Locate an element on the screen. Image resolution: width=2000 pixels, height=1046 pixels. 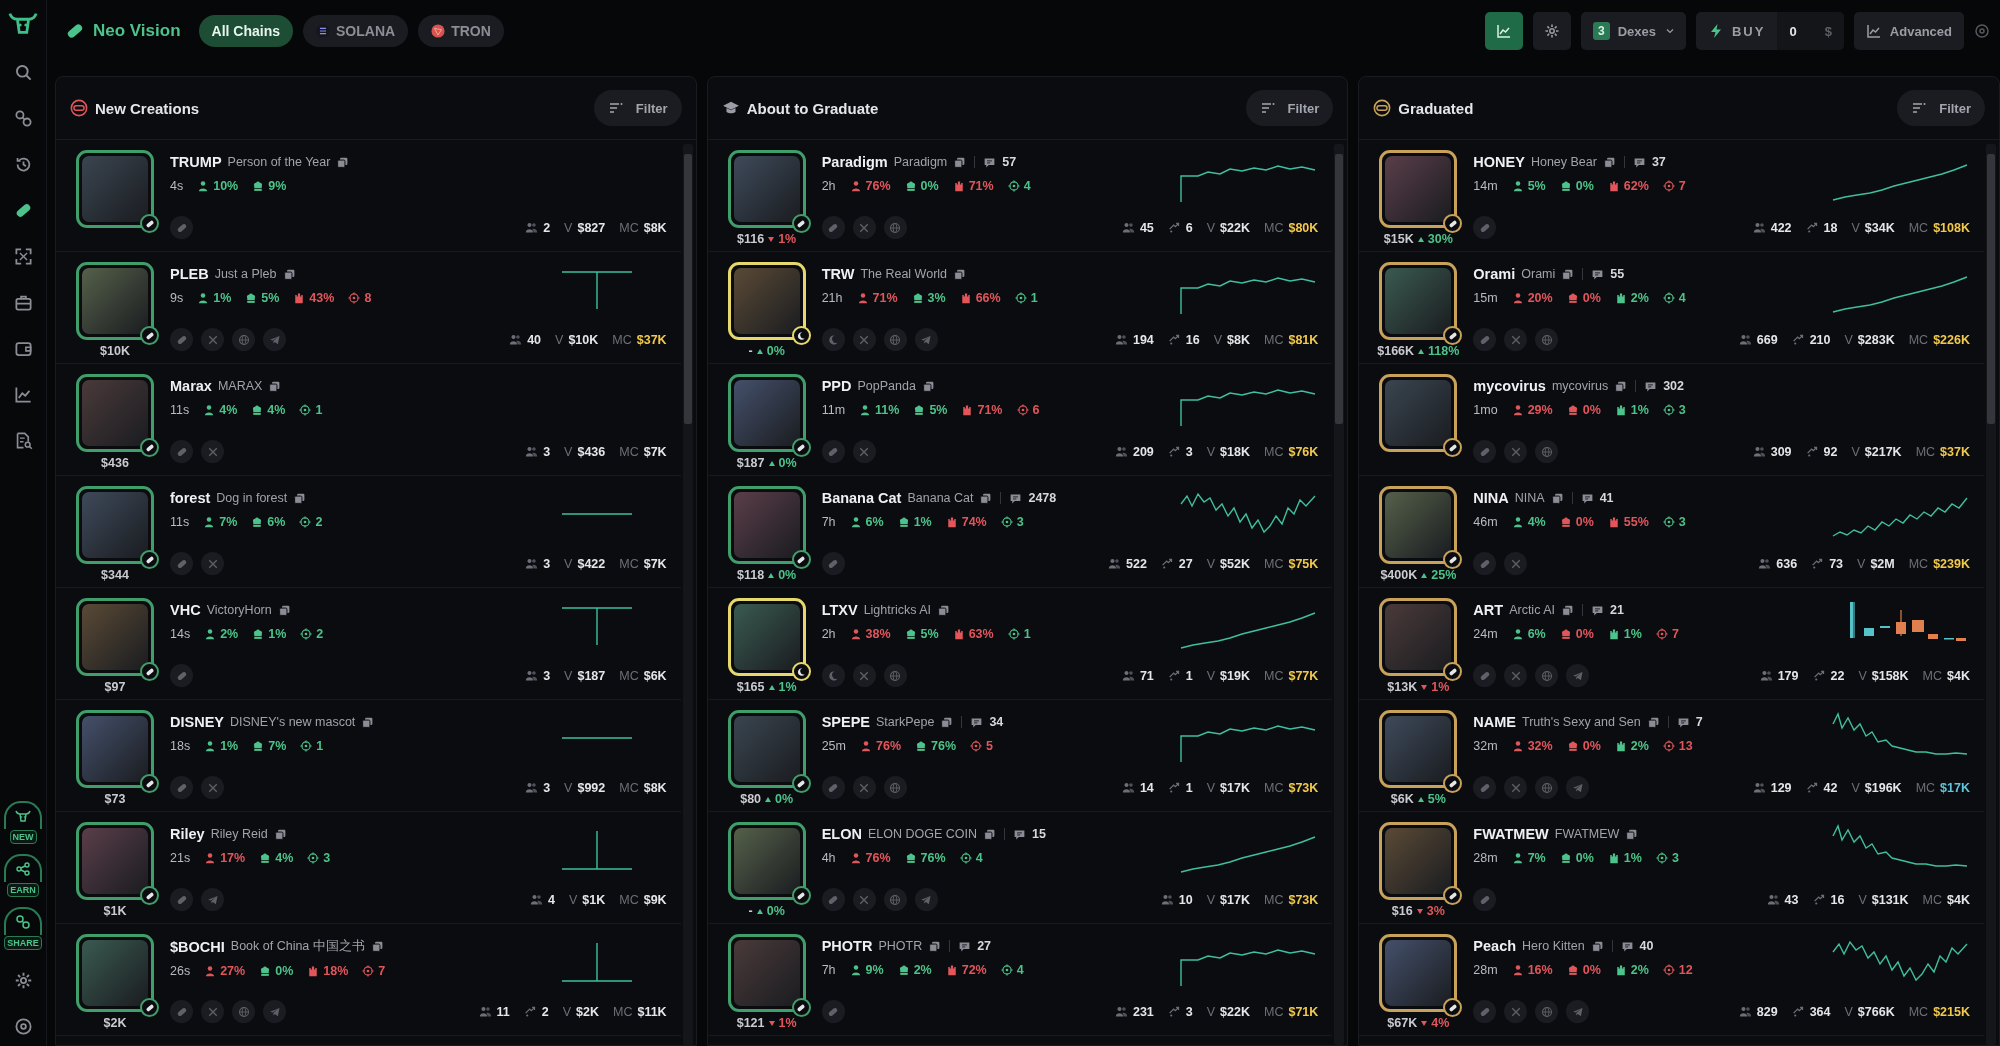
token-symbol: TRW is located at coordinates (838, 274).